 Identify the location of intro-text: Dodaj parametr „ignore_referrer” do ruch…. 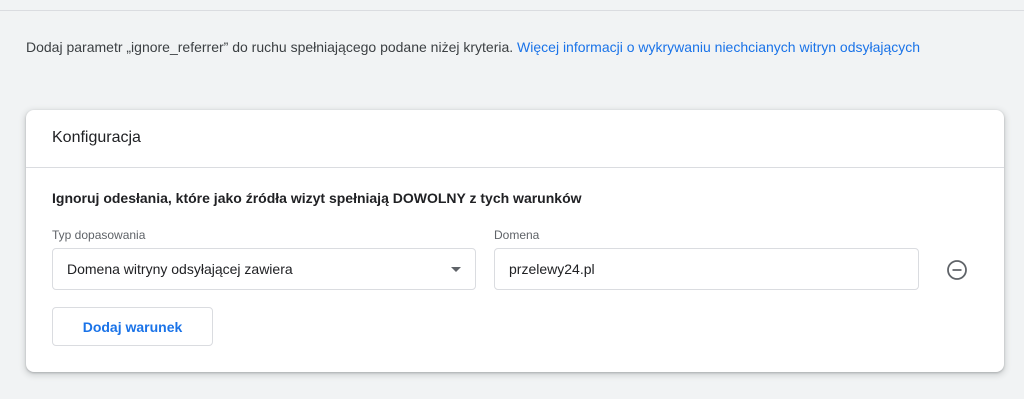
(496, 47).